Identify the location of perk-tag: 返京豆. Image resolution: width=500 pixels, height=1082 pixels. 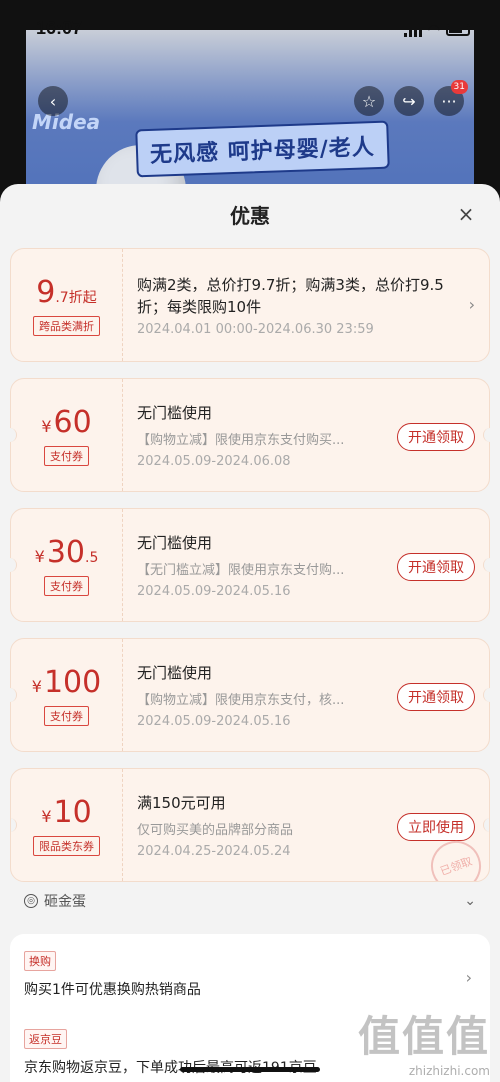
(45, 1039).